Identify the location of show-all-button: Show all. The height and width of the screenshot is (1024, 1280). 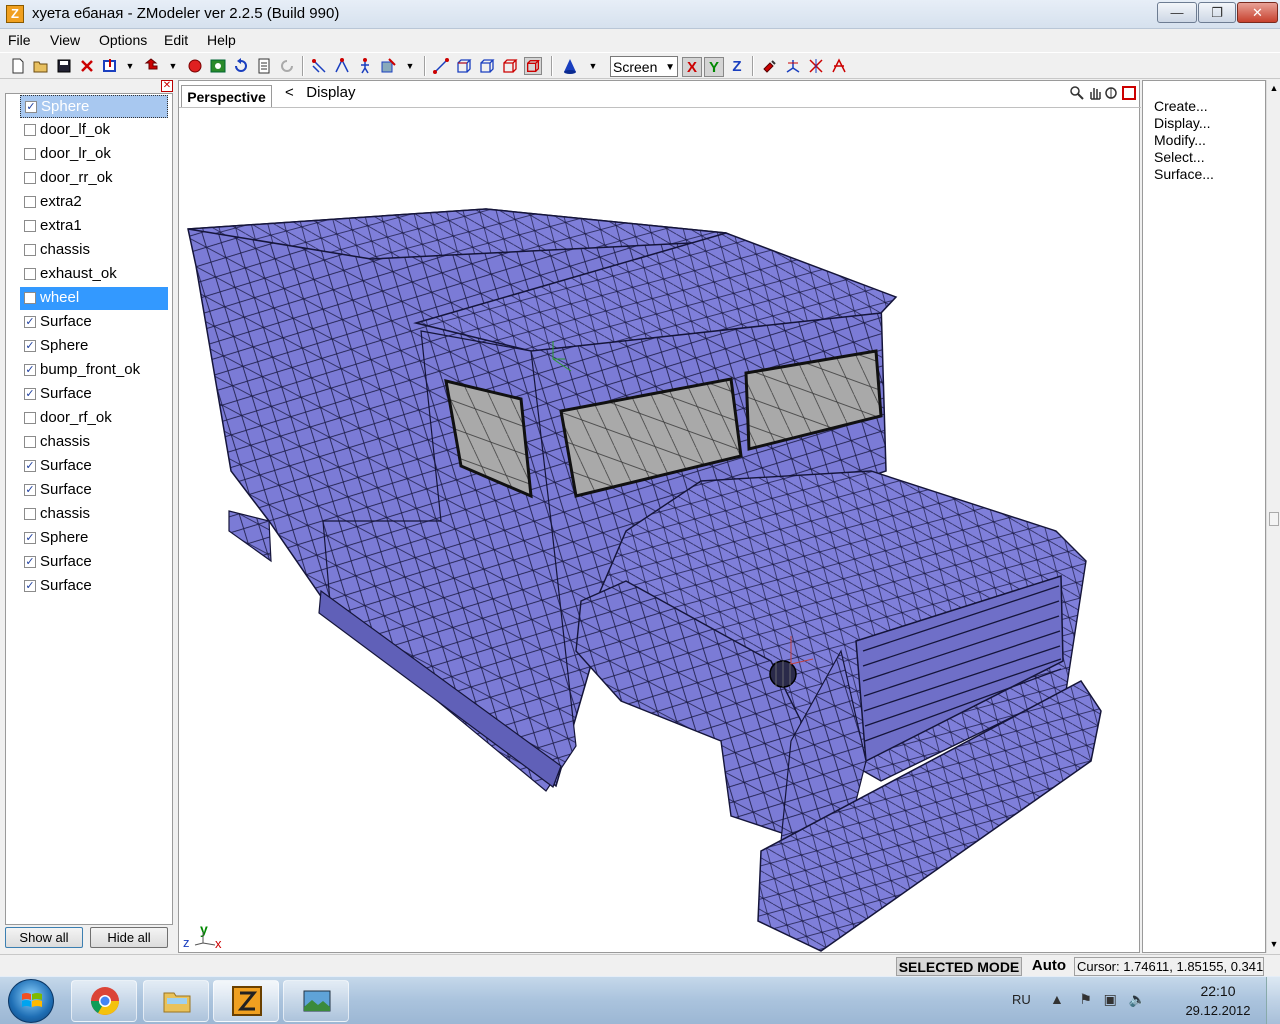
(44, 937).